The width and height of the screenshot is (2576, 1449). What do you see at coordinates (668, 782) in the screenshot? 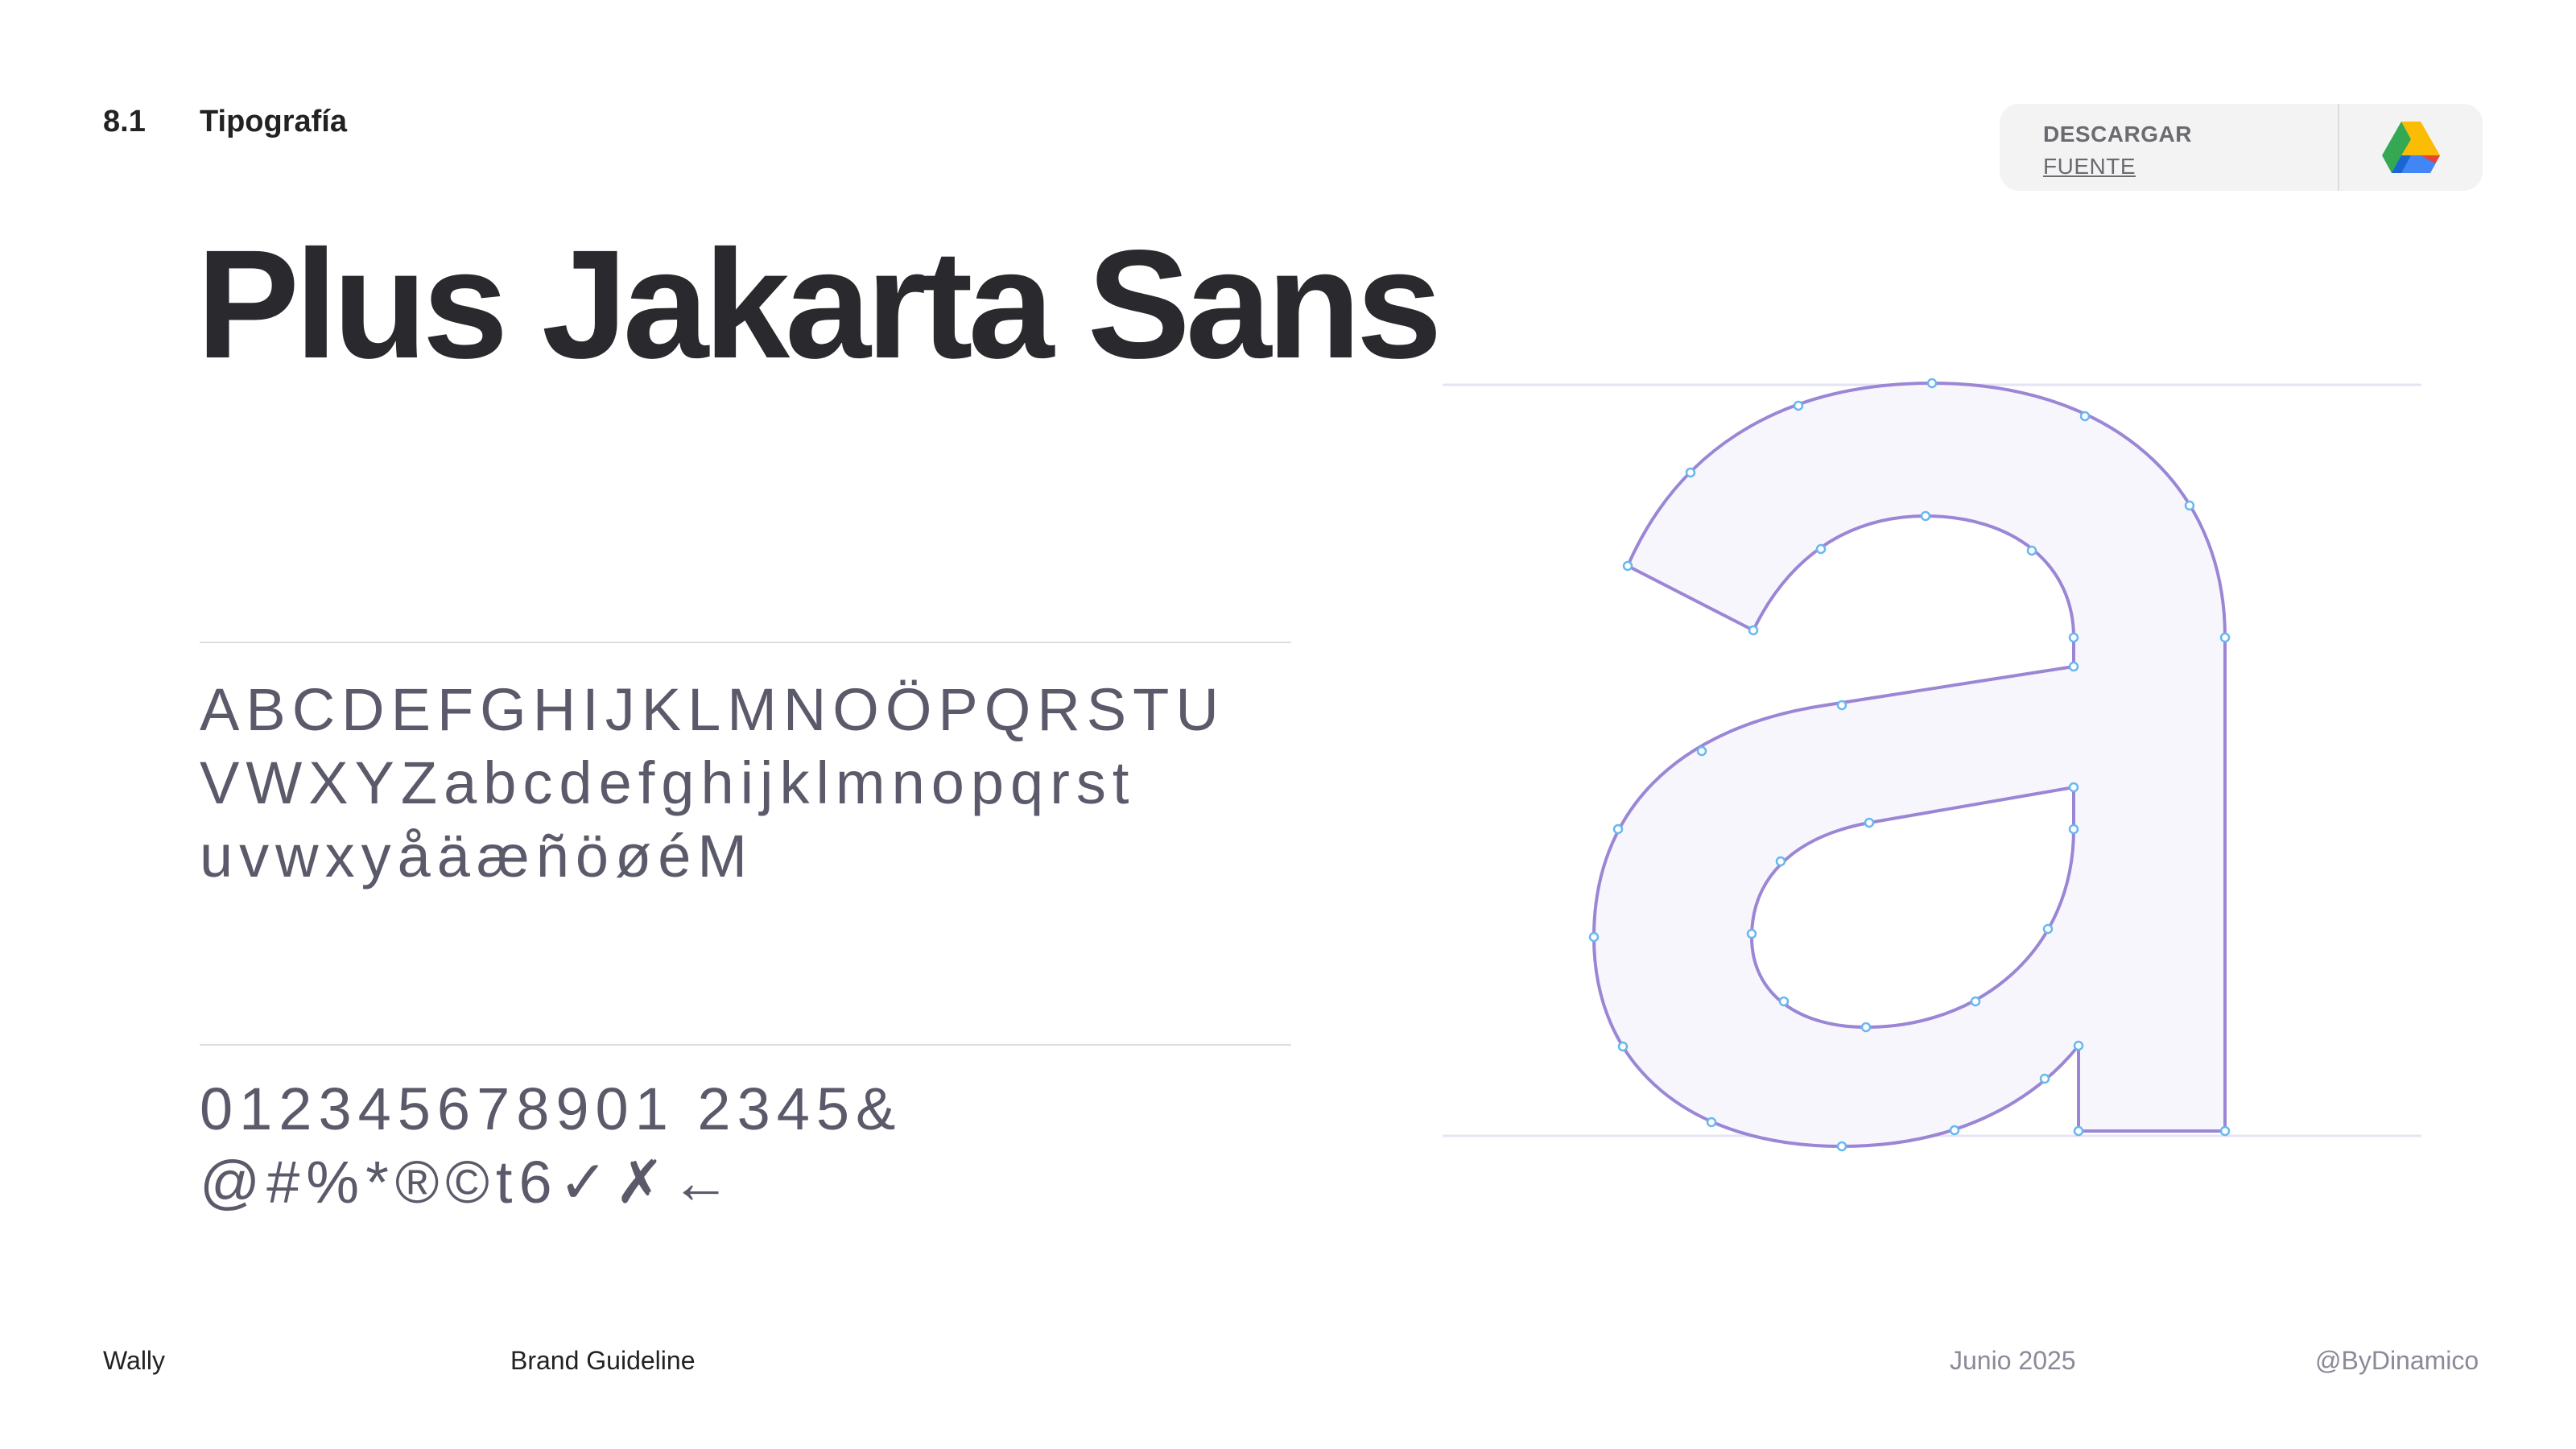
I see `alphabet-line-2: VWXYZabcdefghijklmnopqrst` at bounding box center [668, 782].